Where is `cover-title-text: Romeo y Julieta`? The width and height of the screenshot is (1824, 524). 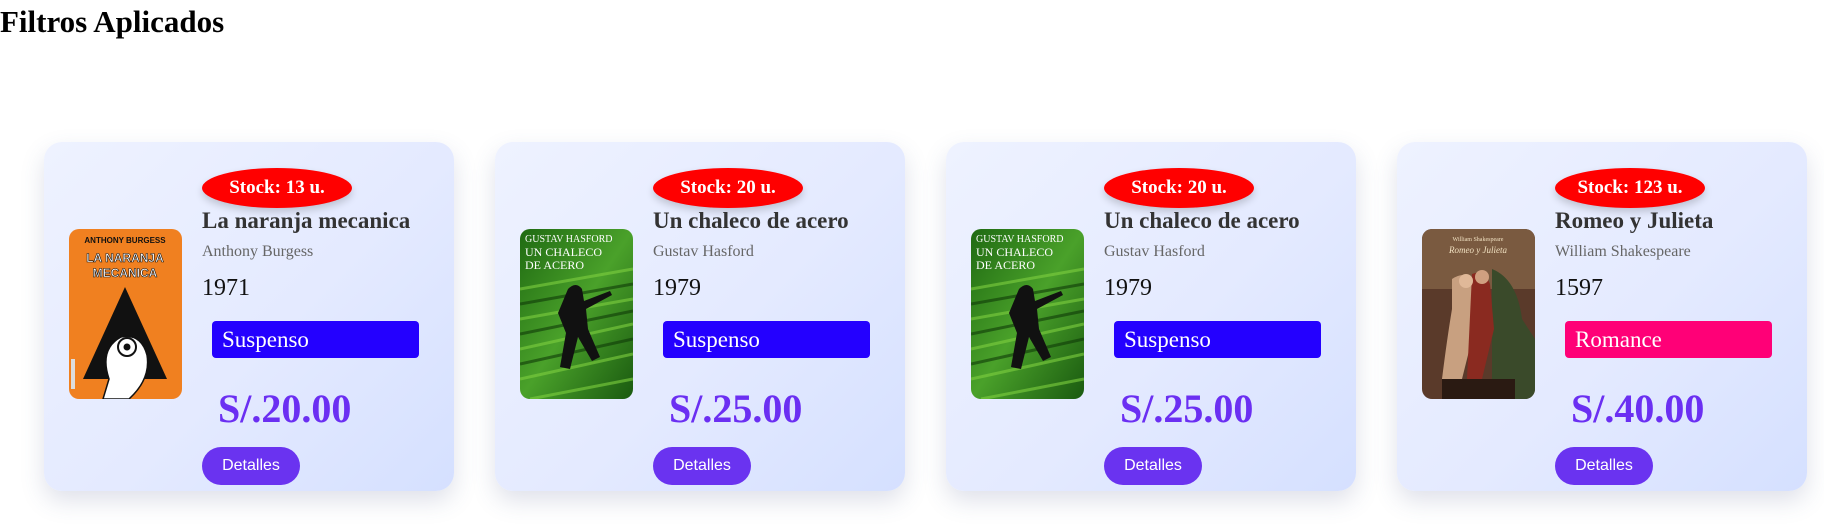 cover-title-text: Romeo y Julieta is located at coordinates (1477, 250).